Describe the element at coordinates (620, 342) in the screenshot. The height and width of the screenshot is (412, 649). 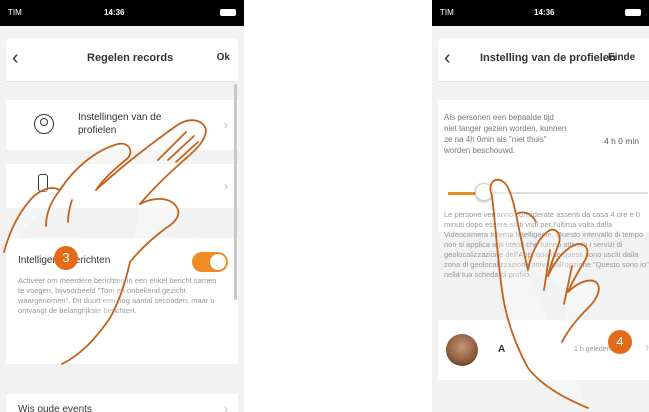
I see `step-badge: 4` at that location.